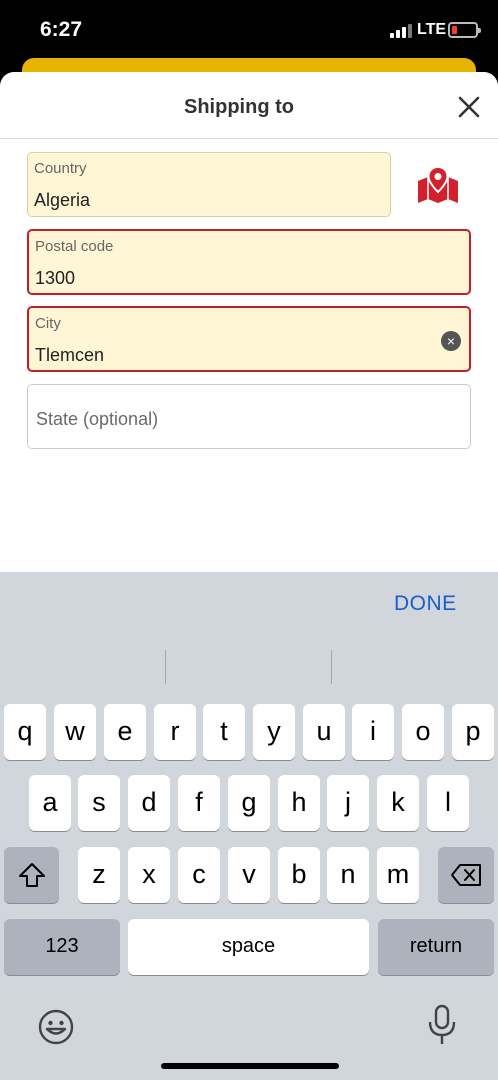  What do you see at coordinates (224, 732) in the screenshot?
I see `key-t: t` at bounding box center [224, 732].